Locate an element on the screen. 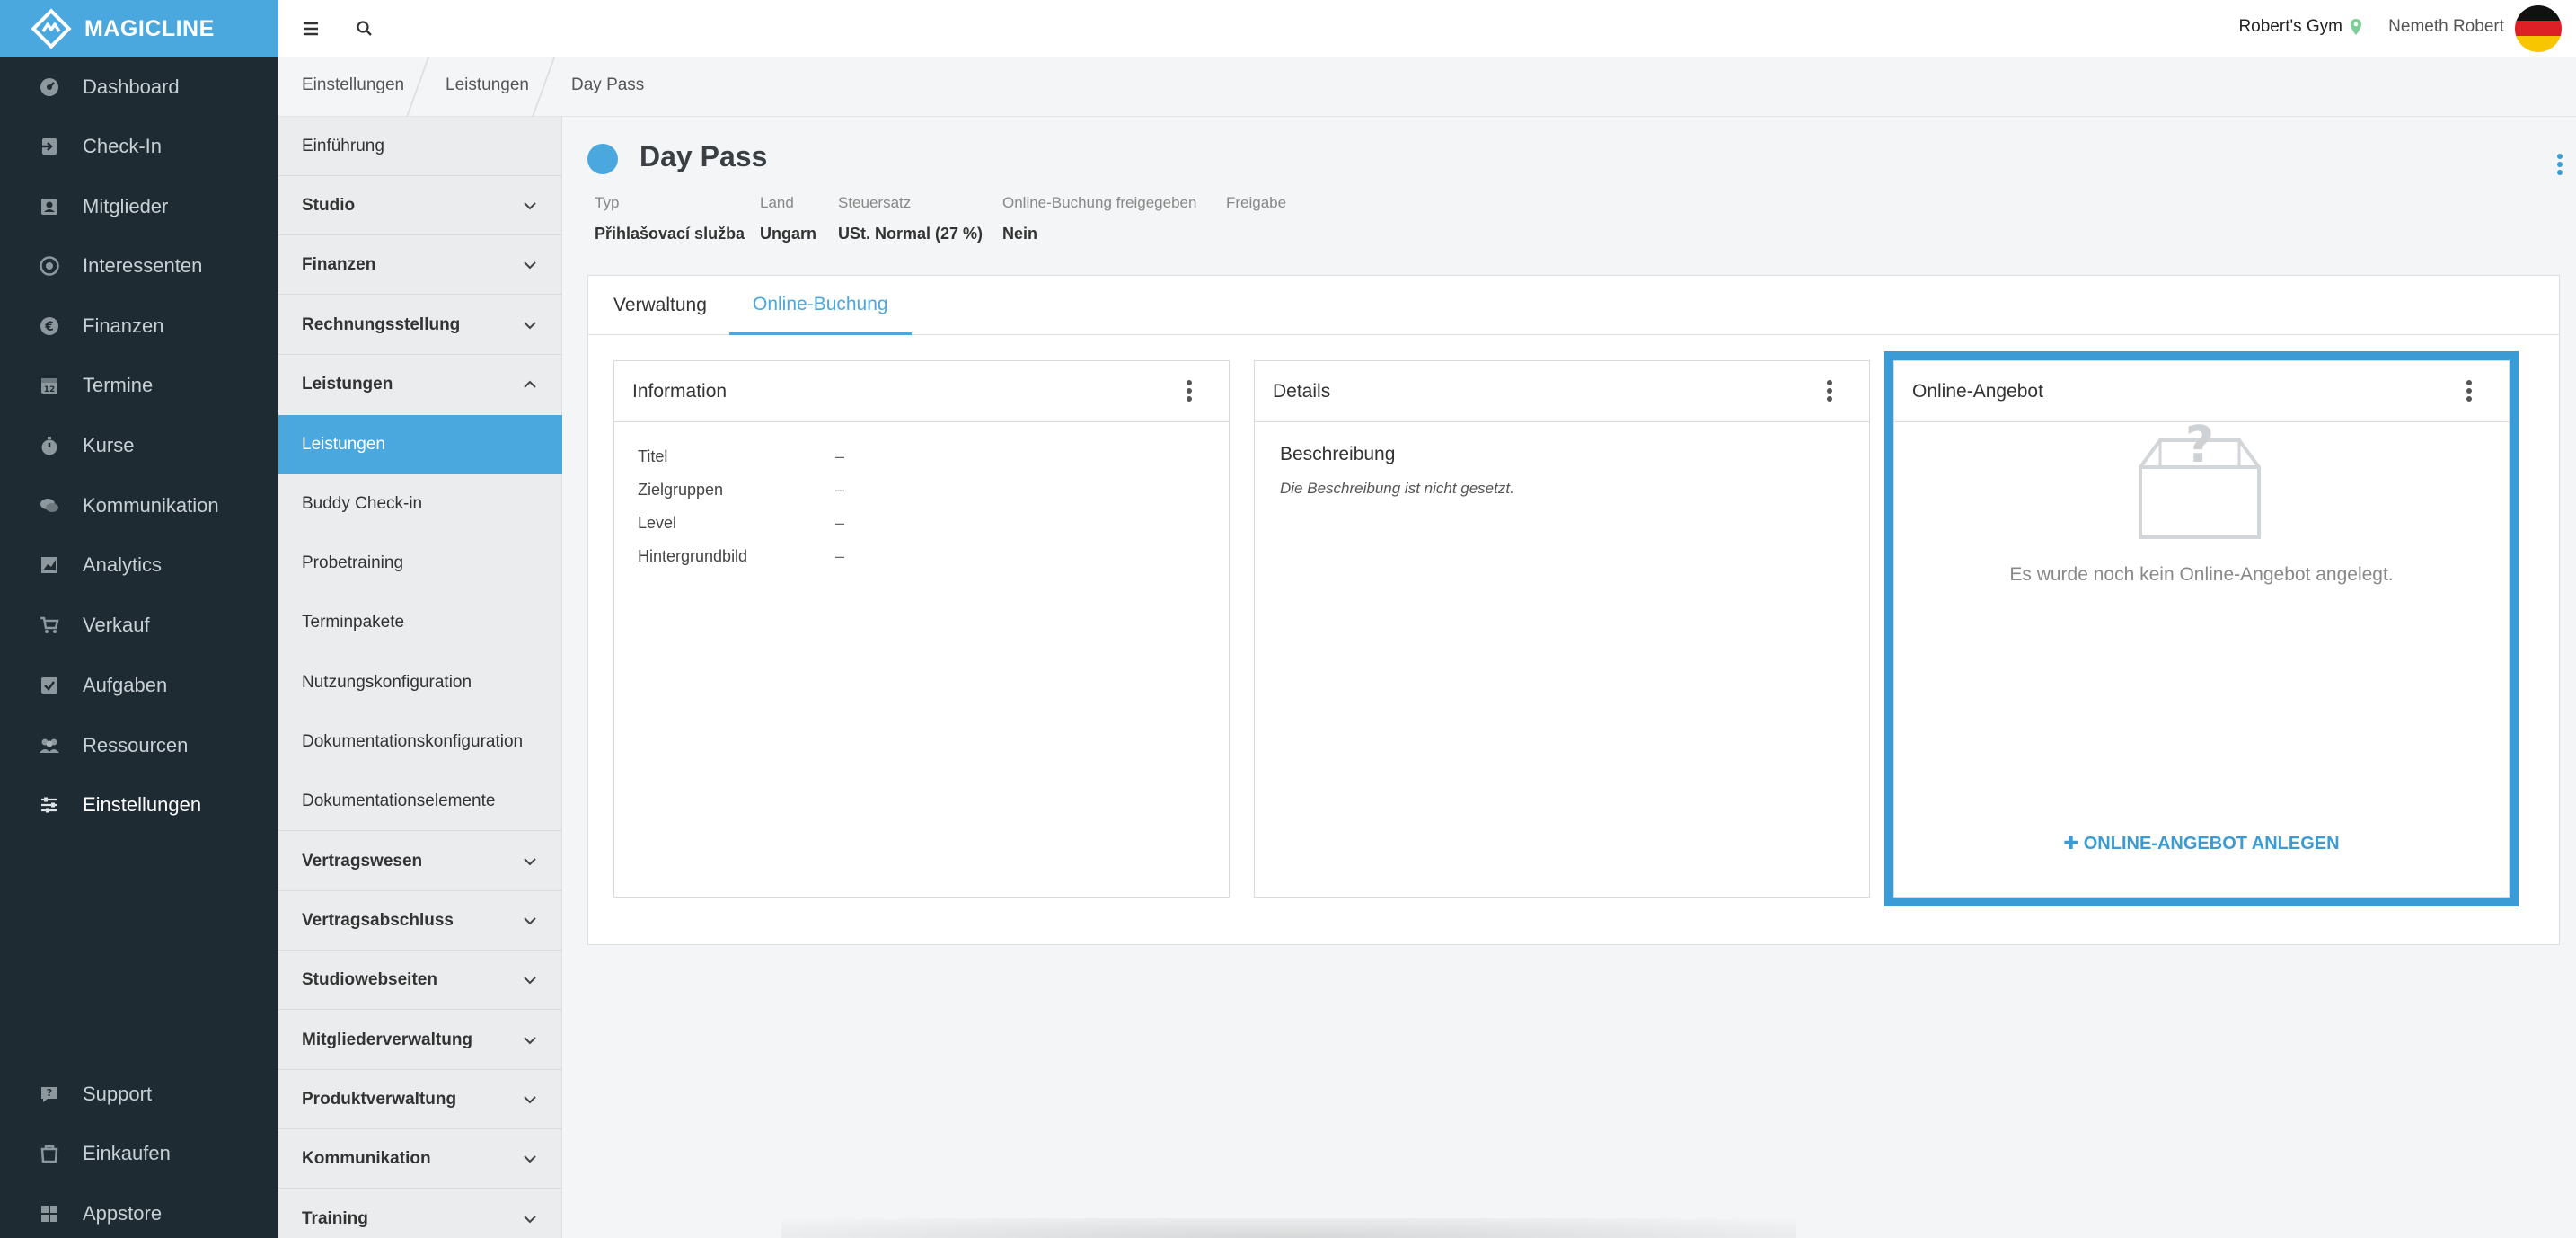  settings-section-studiowebseiten: Studiowebseiten is located at coordinates (420, 980).